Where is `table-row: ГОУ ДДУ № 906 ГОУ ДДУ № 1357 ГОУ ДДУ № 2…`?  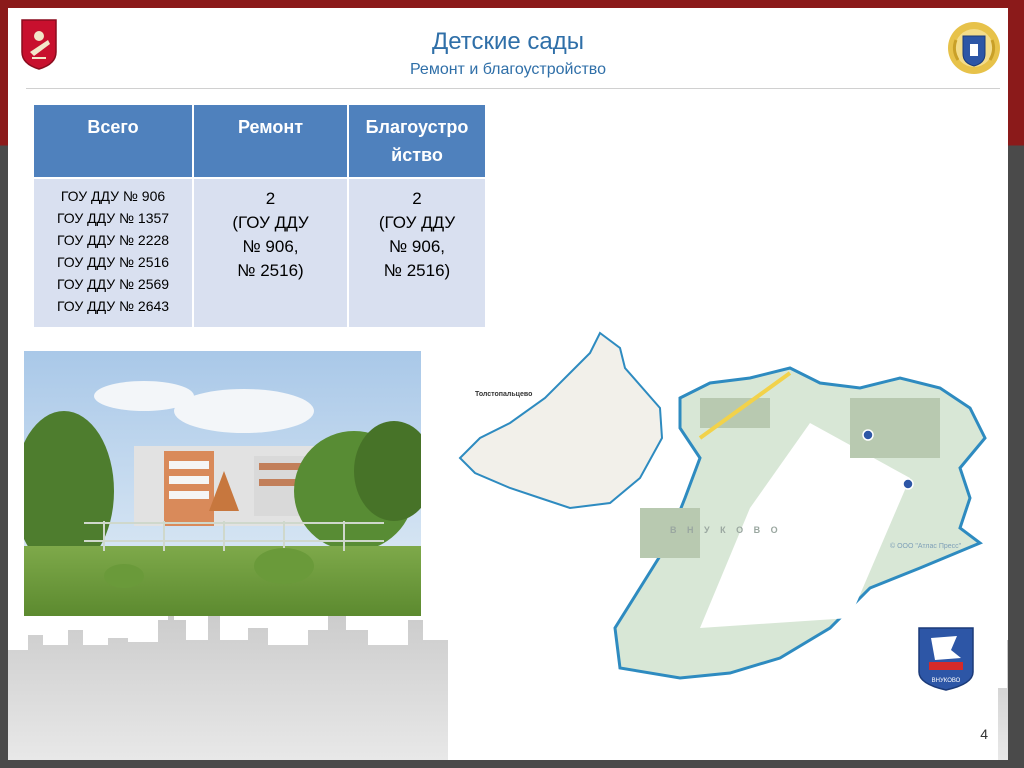 table-row: ГОУ ДДУ № 906 ГОУ ДДУ № 1357 ГОУ ДДУ № 2… is located at coordinates (259, 253).